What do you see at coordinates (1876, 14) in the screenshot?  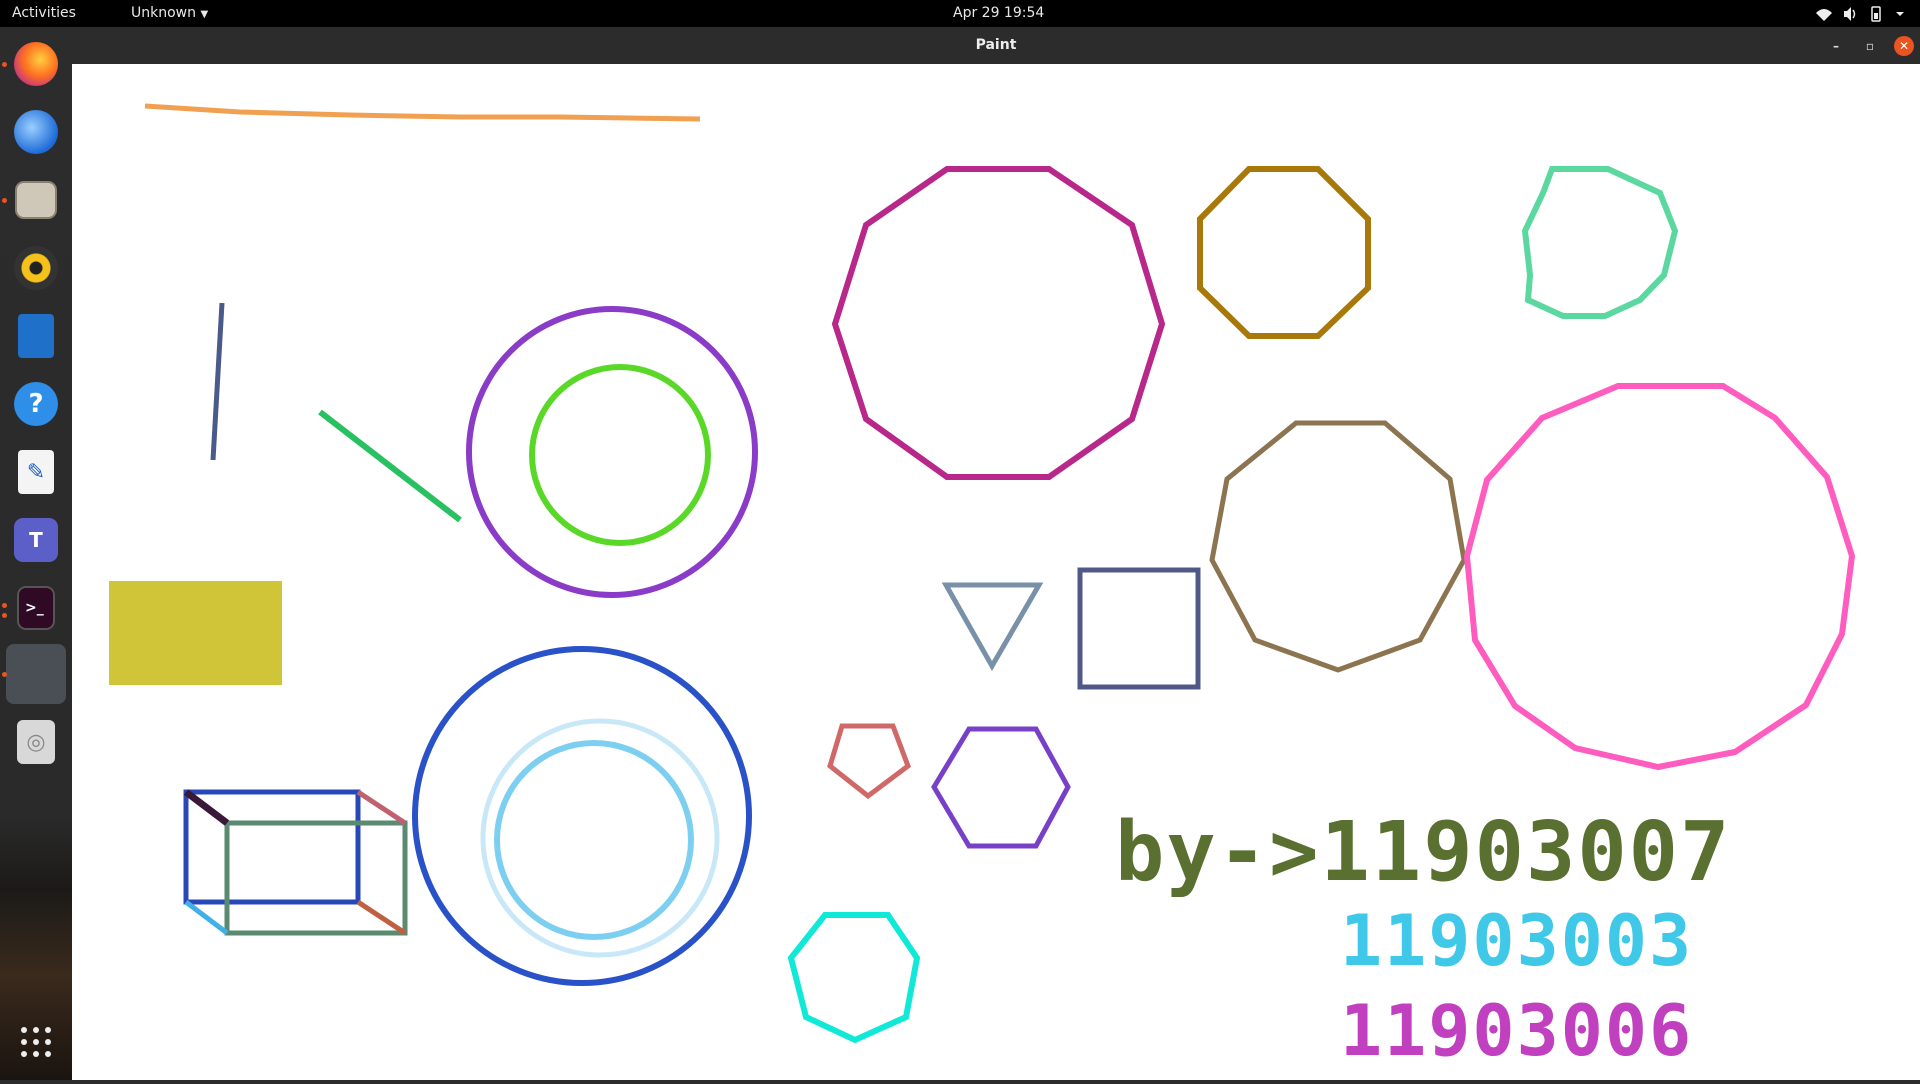 I see `battery-icon` at bounding box center [1876, 14].